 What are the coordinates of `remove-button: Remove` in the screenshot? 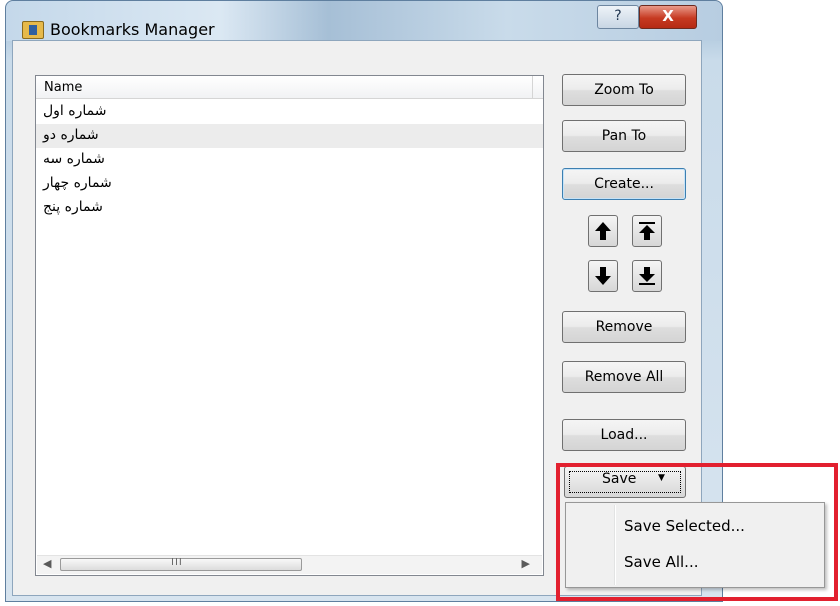 It's located at (624, 327).